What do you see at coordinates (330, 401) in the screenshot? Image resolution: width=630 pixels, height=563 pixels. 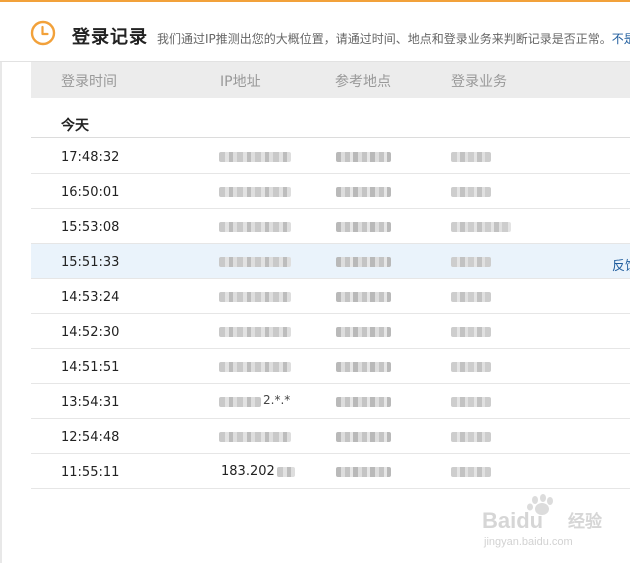 I see `table-row: 13:54:31 2.*.*` at bounding box center [330, 401].